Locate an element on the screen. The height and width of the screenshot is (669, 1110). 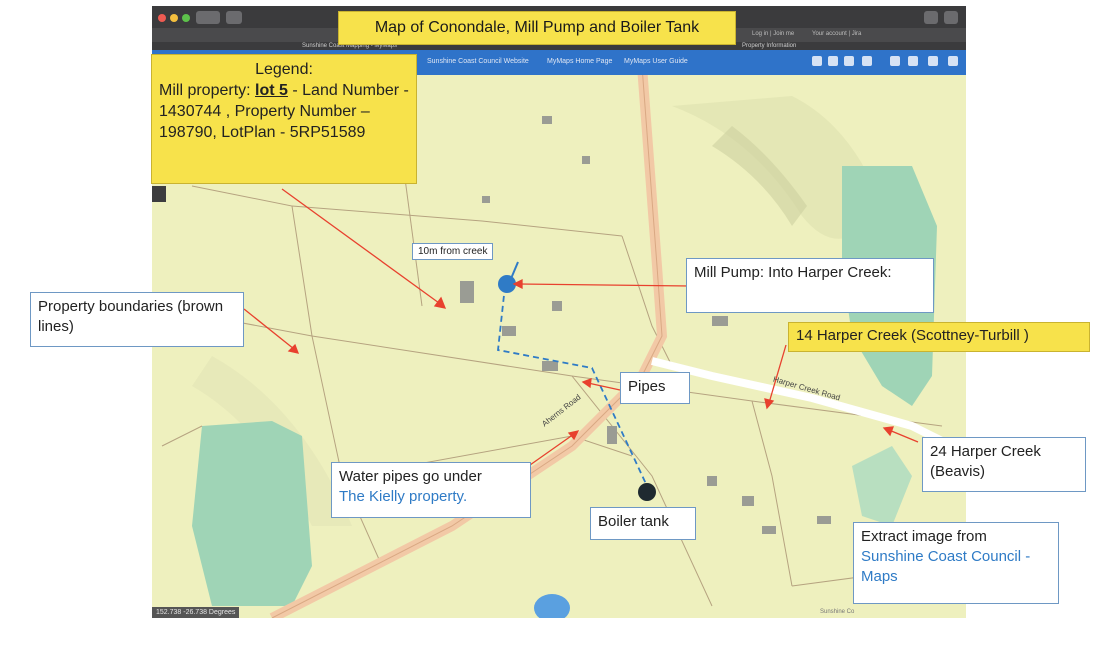
map-footer-attribution: Sunshine Co is located at coordinates (837, 612).